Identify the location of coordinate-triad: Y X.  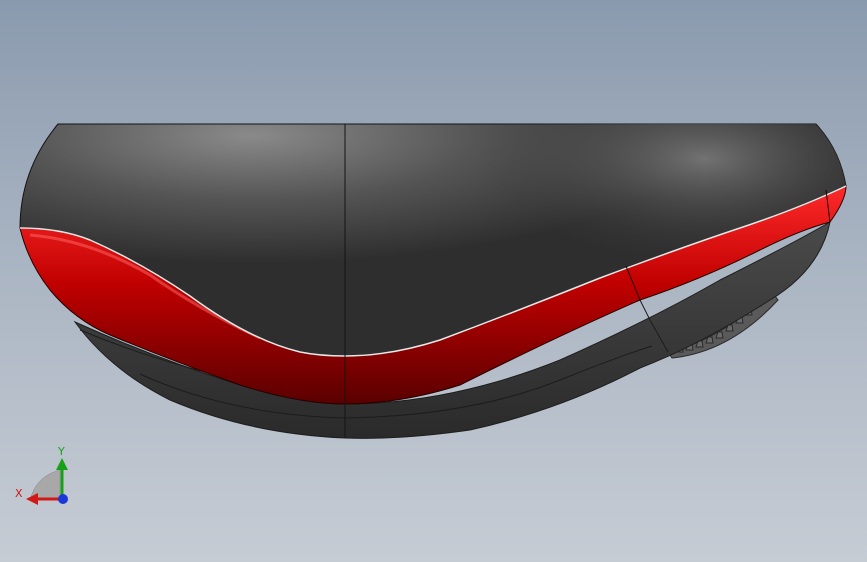
(41, 475).